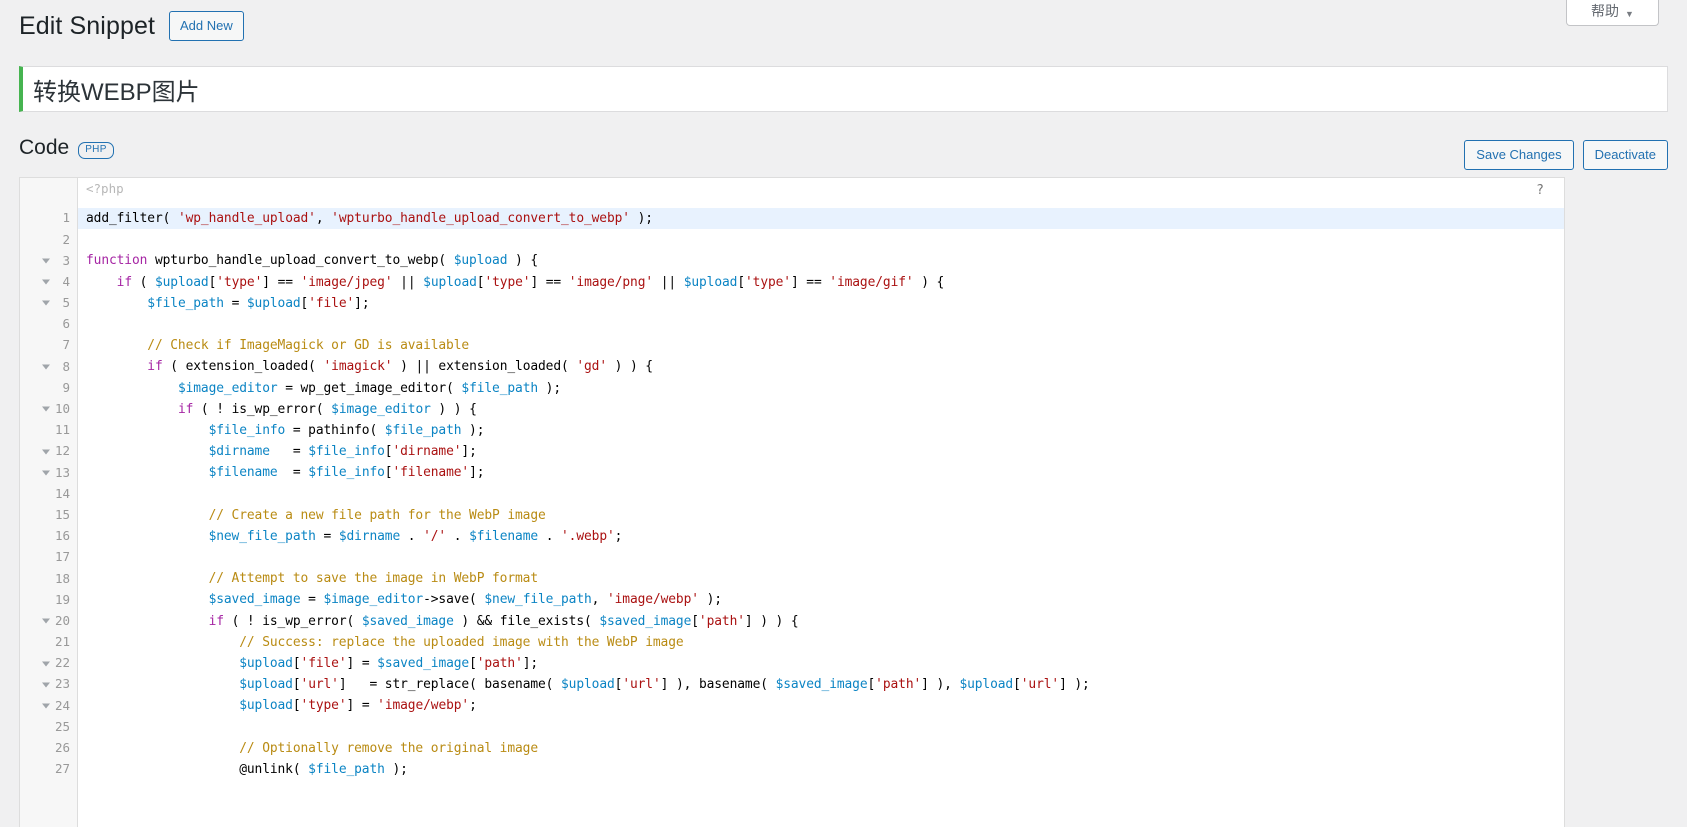  I want to click on help-tab-button: 帮助 ▼, so click(1612, 13).